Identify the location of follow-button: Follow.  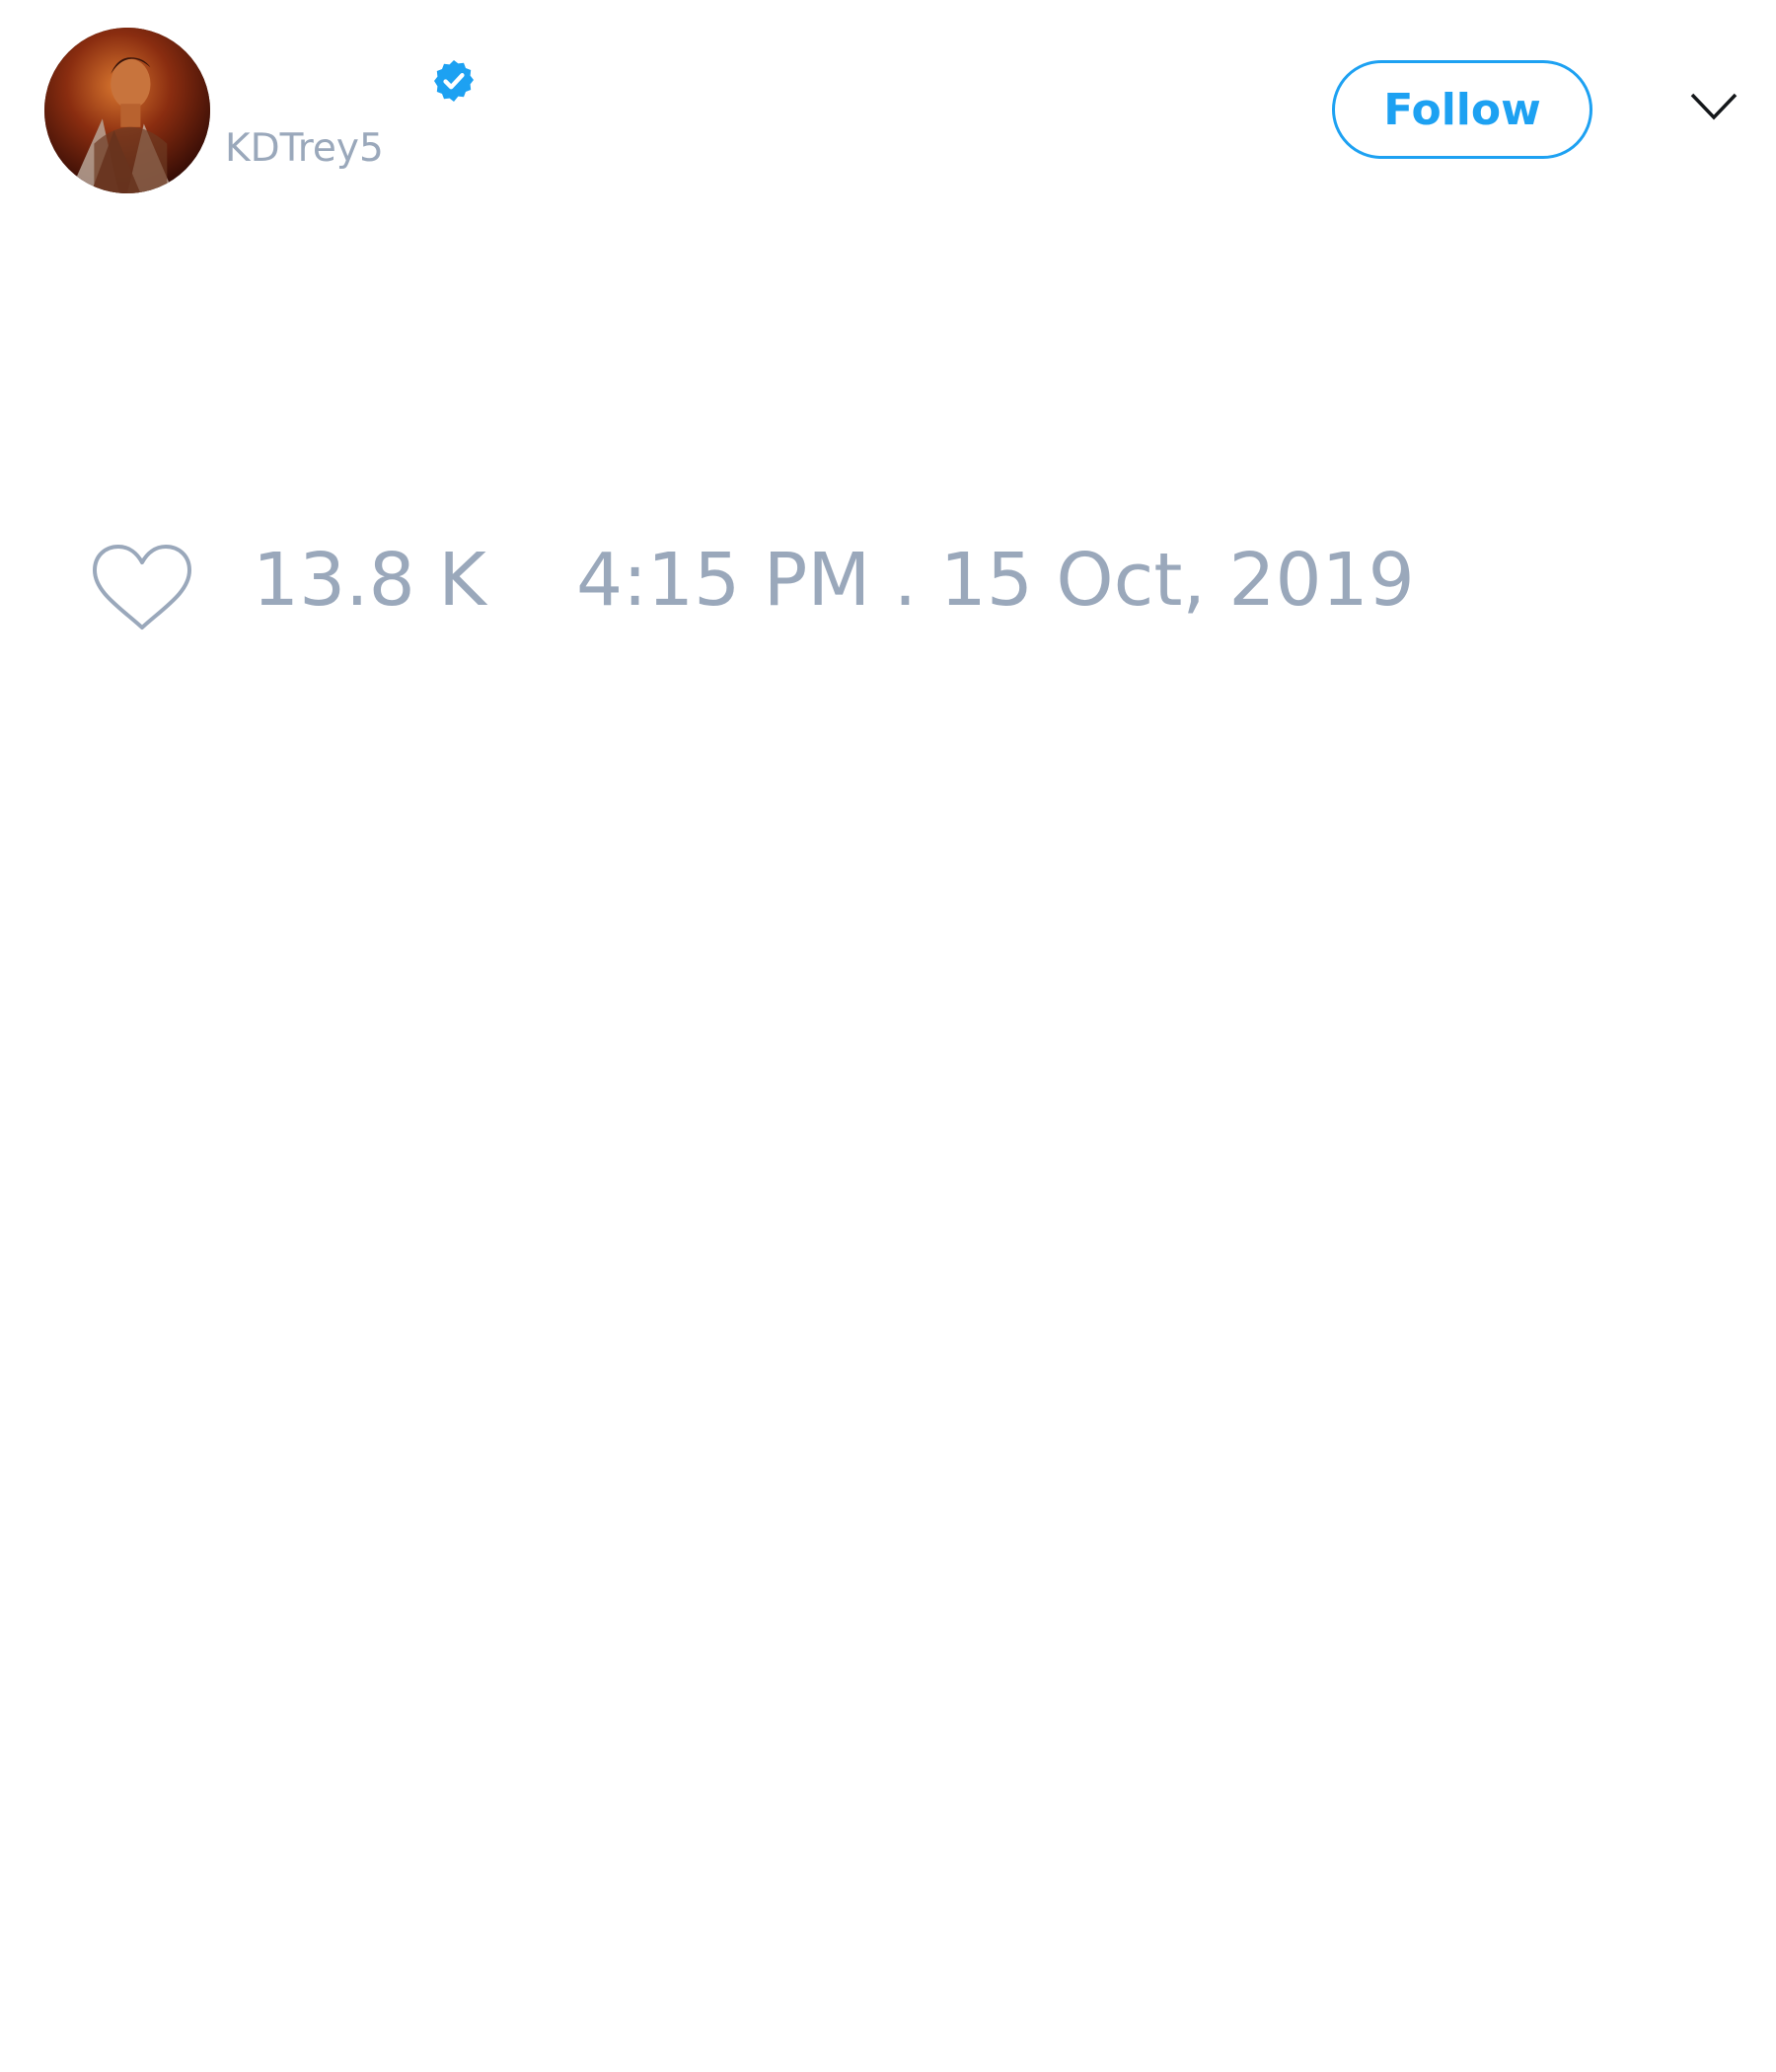
(1462, 110).